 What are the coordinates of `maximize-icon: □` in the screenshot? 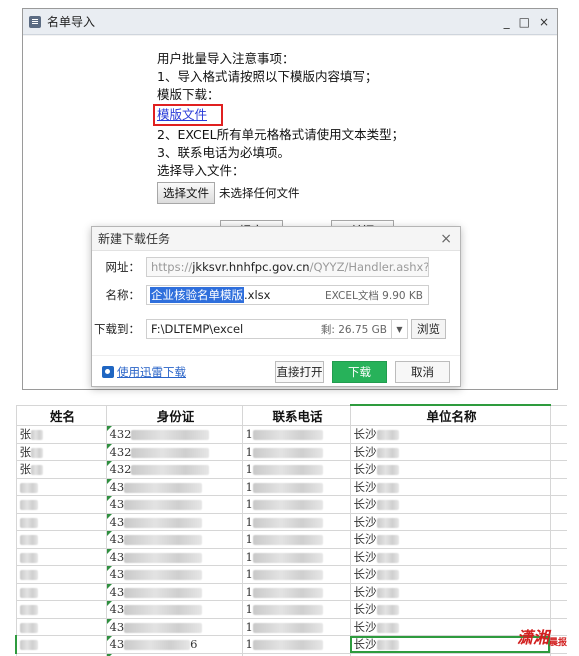 It's located at (524, 22).